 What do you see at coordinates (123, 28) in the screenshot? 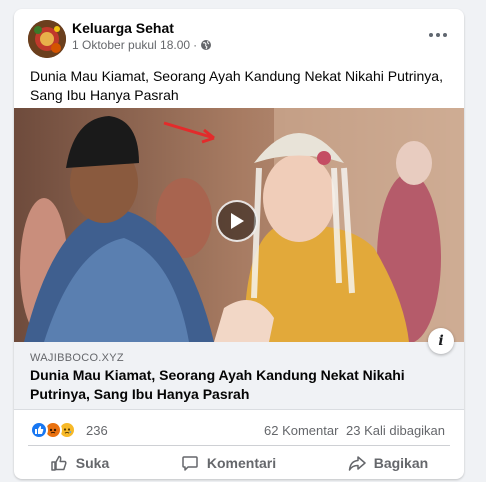
I see `page-name: Keluarga Sehat` at bounding box center [123, 28].